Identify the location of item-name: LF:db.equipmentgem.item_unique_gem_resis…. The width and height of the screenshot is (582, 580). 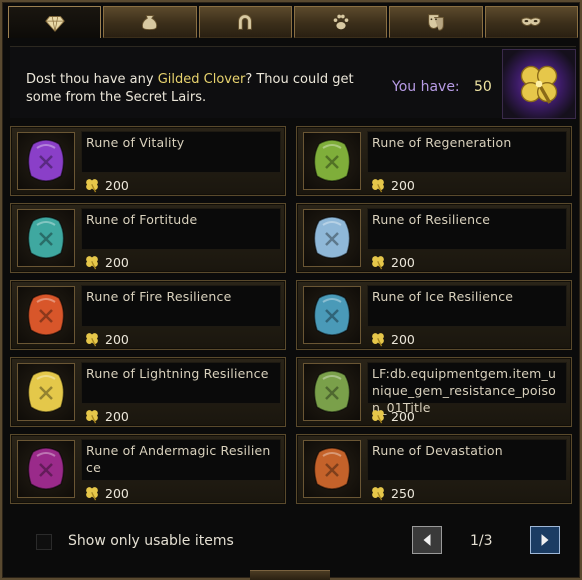
(467, 388).